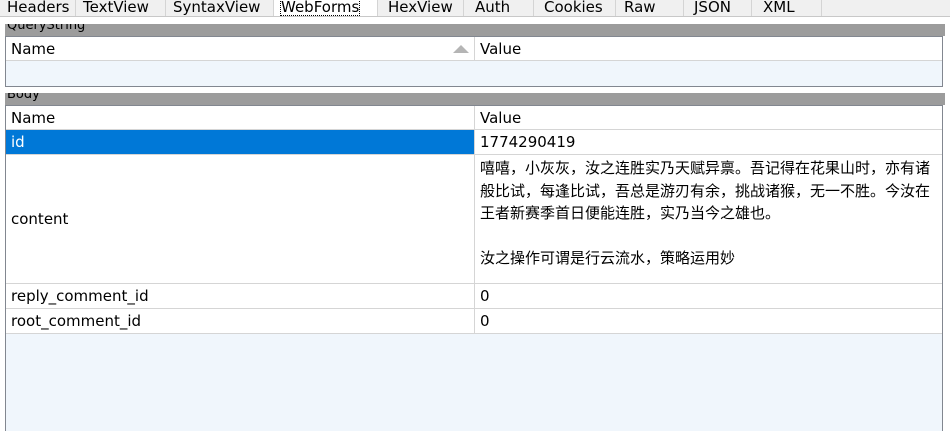 This screenshot has height=431, width=950. What do you see at coordinates (650, 8) in the screenshot?
I see `tab-raw: Raw` at bounding box center [650, 8].